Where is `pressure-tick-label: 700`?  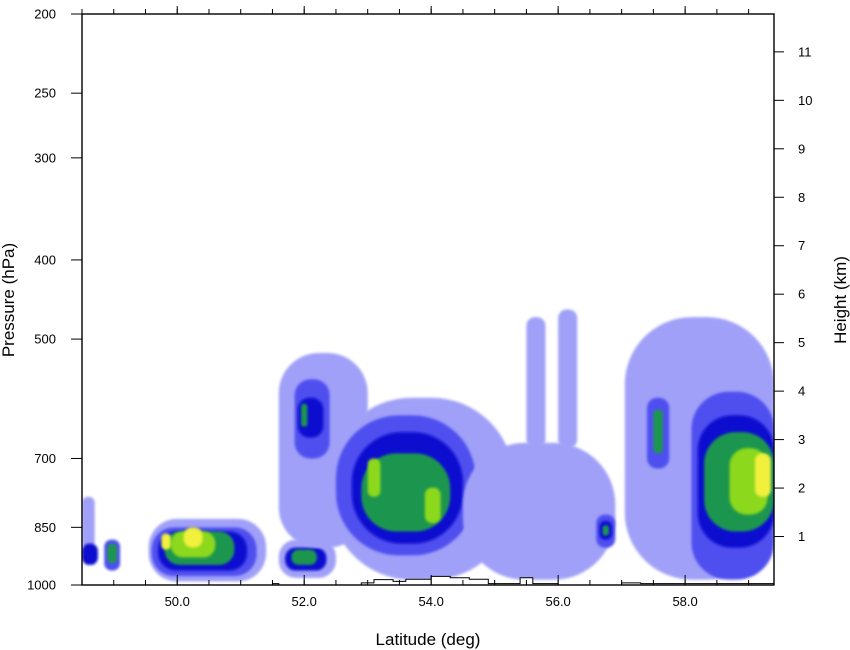 pressure-tick-label: 700 is located at coordinates (45, 458).